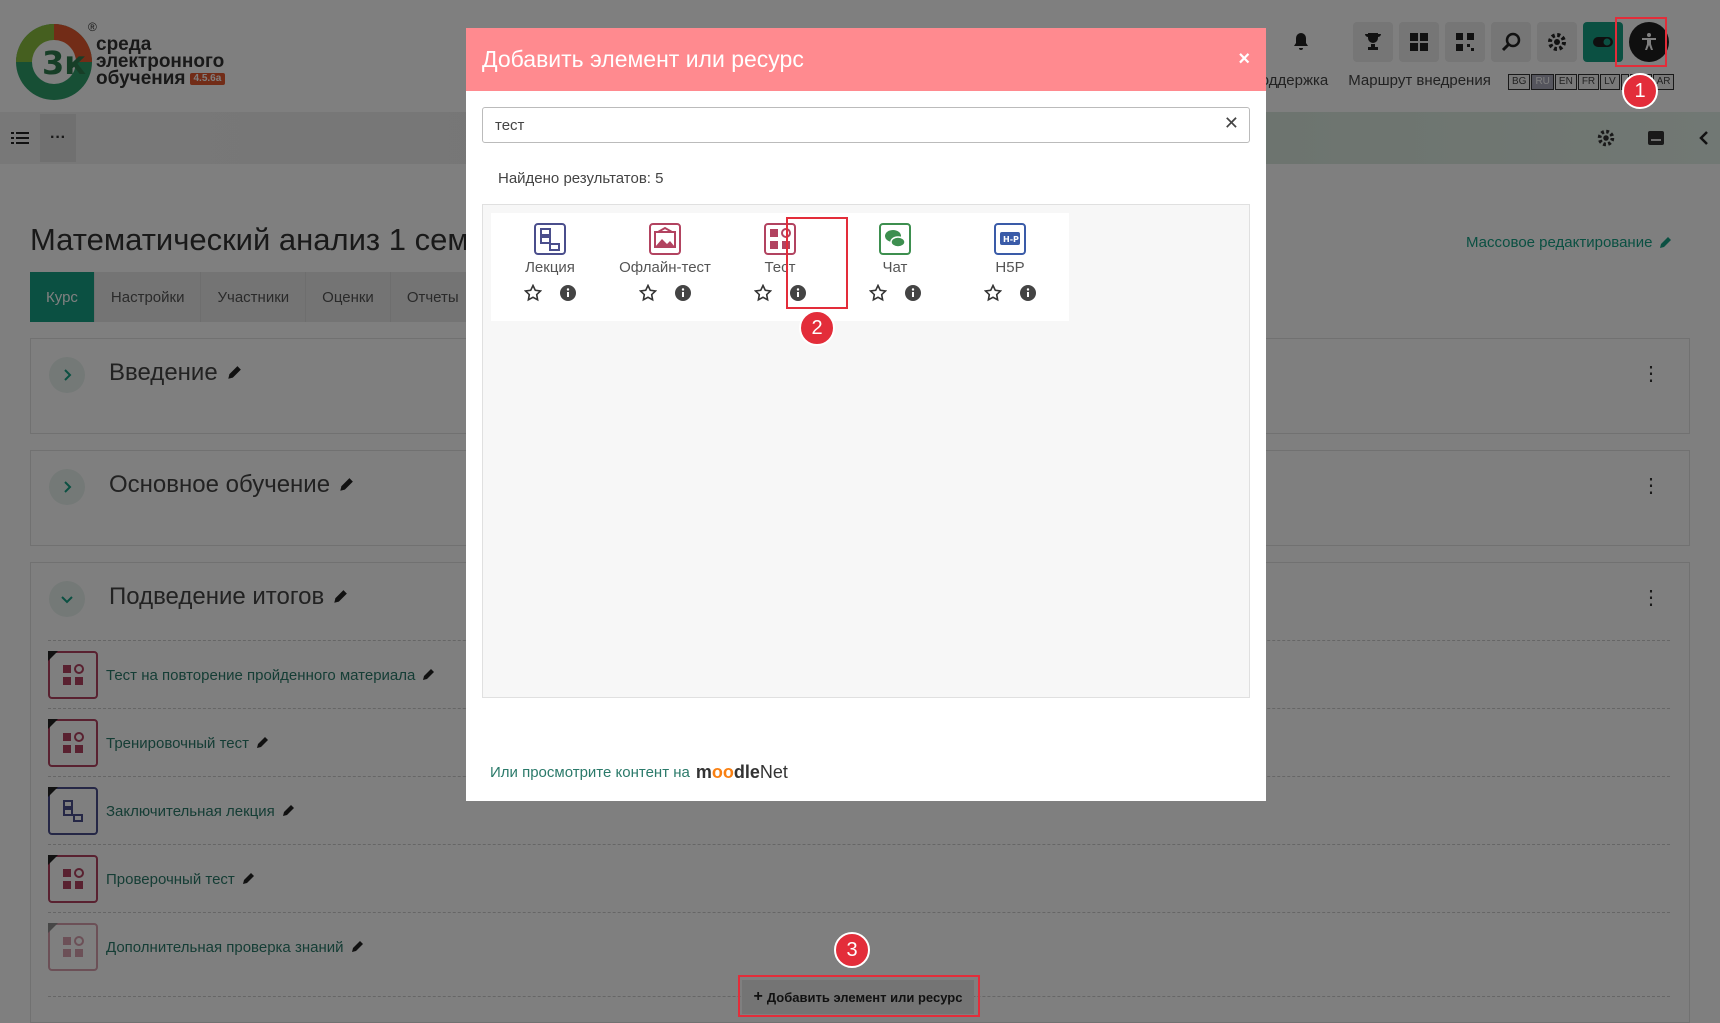 The height and width of the screenshot is (1023, 1720). What do you see at coordinates (866, 59) in the screenshot?
I see `modal-header: Добавить элемент или ресурс ×` at bounding box center [866, 59].